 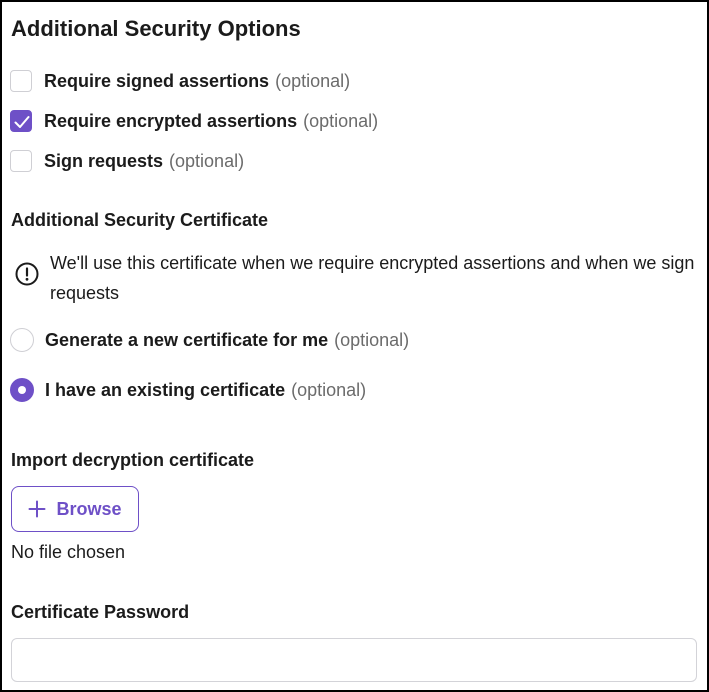 I want to click on browse-button: Browse, so click(x=75, y=509).